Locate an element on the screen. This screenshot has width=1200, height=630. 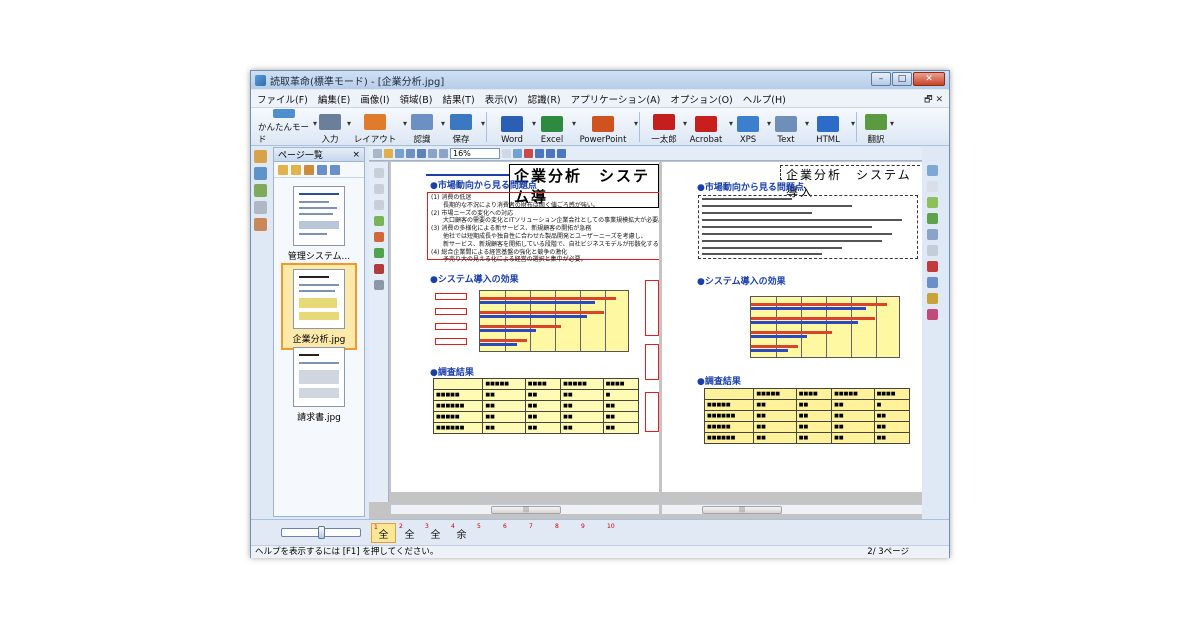
toolbar-button: 入力 ▾ is located at coordinates (332, 127).